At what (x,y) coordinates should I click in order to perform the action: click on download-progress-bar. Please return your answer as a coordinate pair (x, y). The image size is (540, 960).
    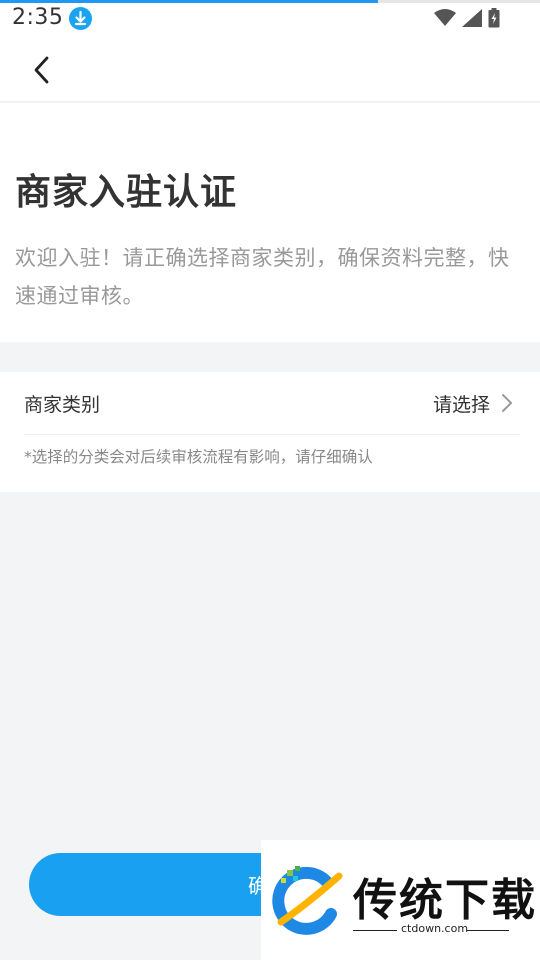
    Looking at the image, I should click on (270, 1).